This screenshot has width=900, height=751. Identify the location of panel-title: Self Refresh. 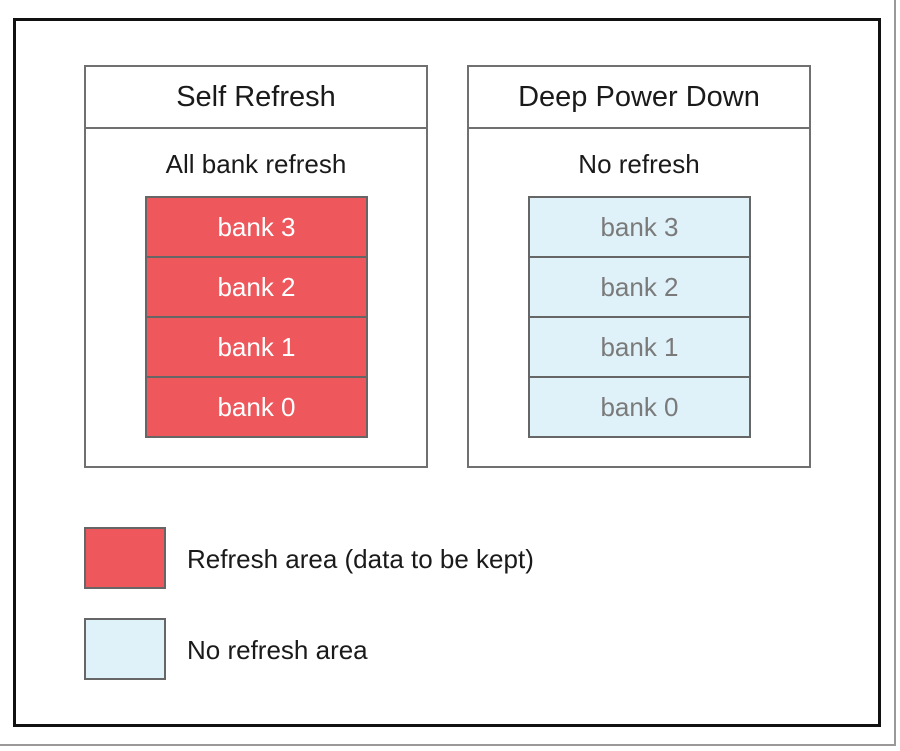
(256, 98).